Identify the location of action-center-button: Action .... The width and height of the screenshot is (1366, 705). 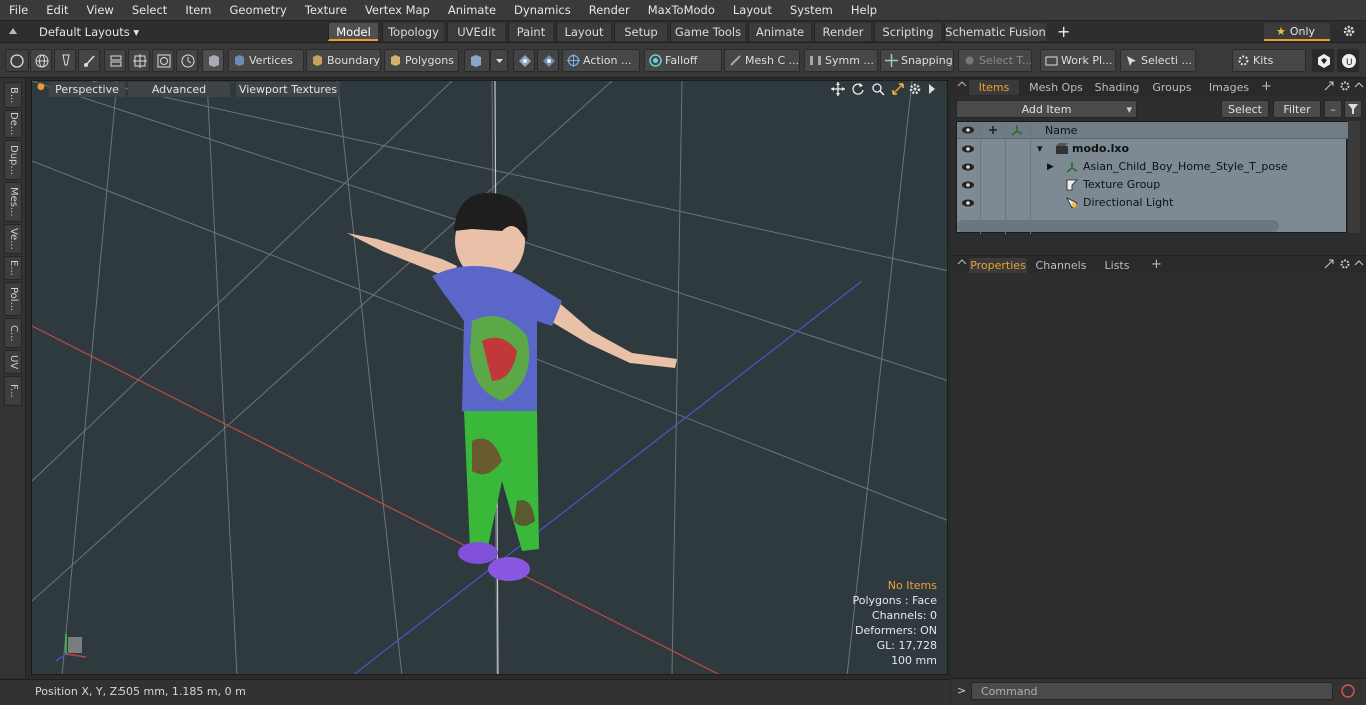
(601, 60).